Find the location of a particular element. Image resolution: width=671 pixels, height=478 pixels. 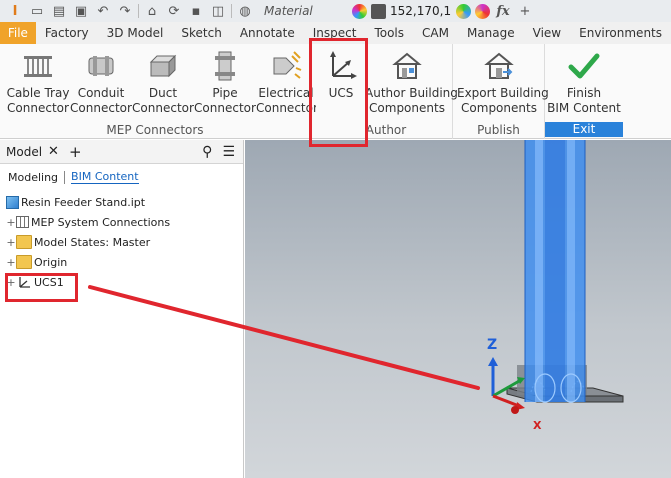

color-value-field: 152,170,175 is located at coordinates (421, 11).